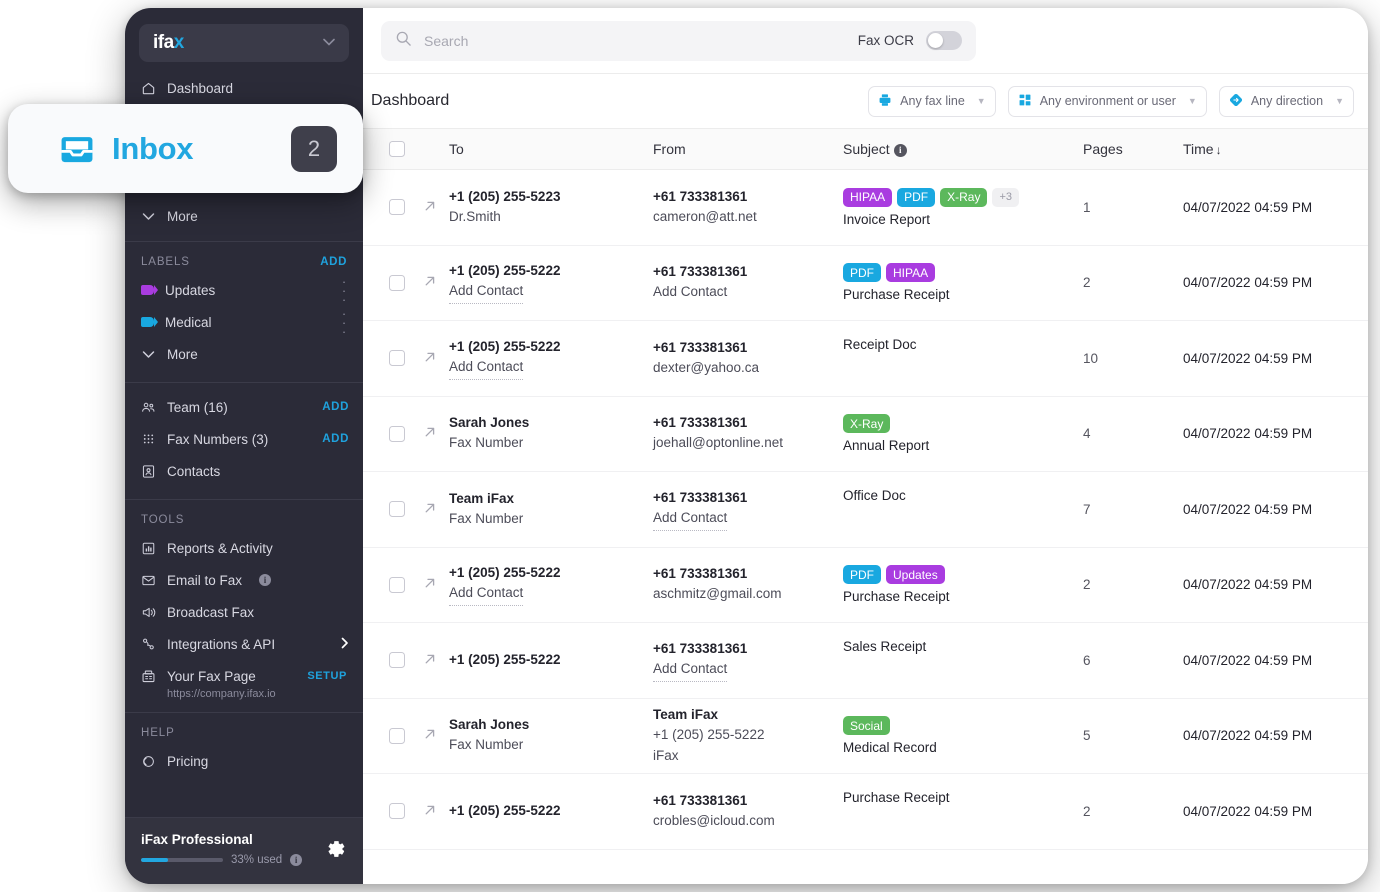 Image resolution: width=1380 pixels, height=892 pixels. I want to click on time-value: 04/07/2022 04:59 PM, so click(1248, 736).